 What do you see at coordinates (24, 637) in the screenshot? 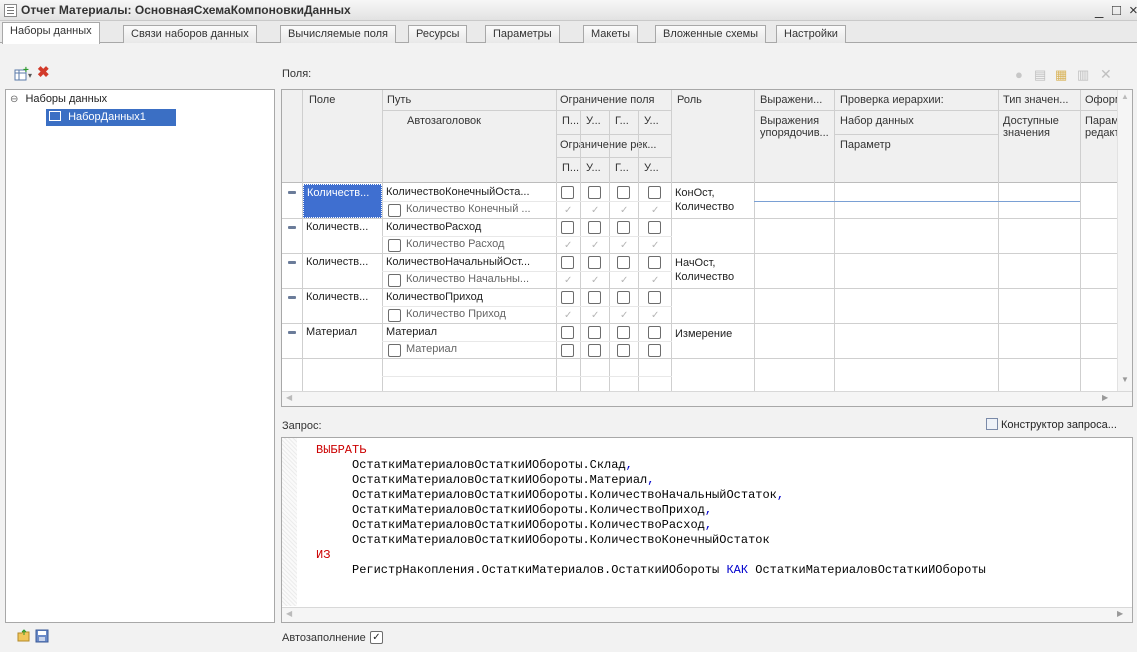
I see `folder-icon` at bounding box center [24, 637].